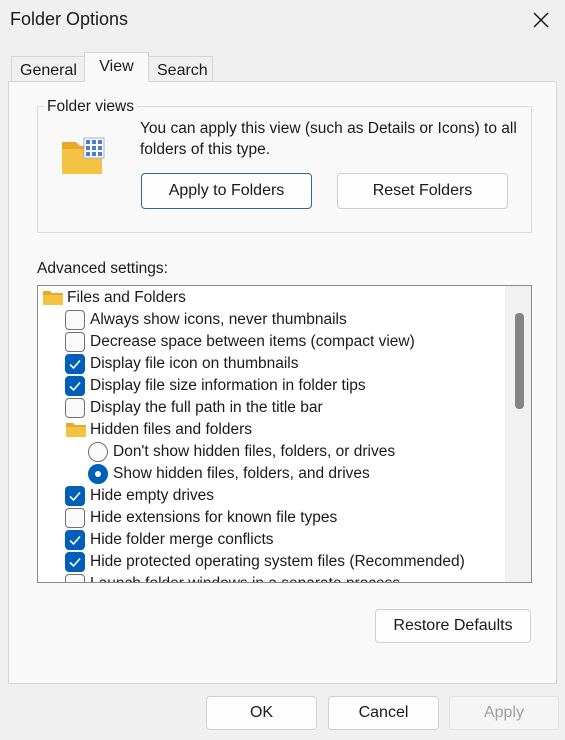 The width and height of the screenshot is (565, 740). Describe the element at coordinates (282, 20) in the screenshot. I see `title-bar: Folder Options` at that location.